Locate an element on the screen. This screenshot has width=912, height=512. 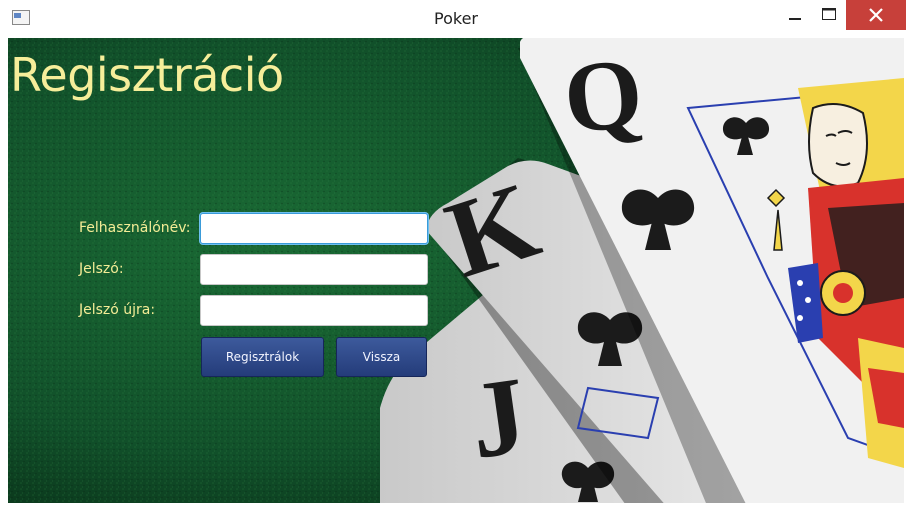
minimize-icon is located at coordinates (795, 19).